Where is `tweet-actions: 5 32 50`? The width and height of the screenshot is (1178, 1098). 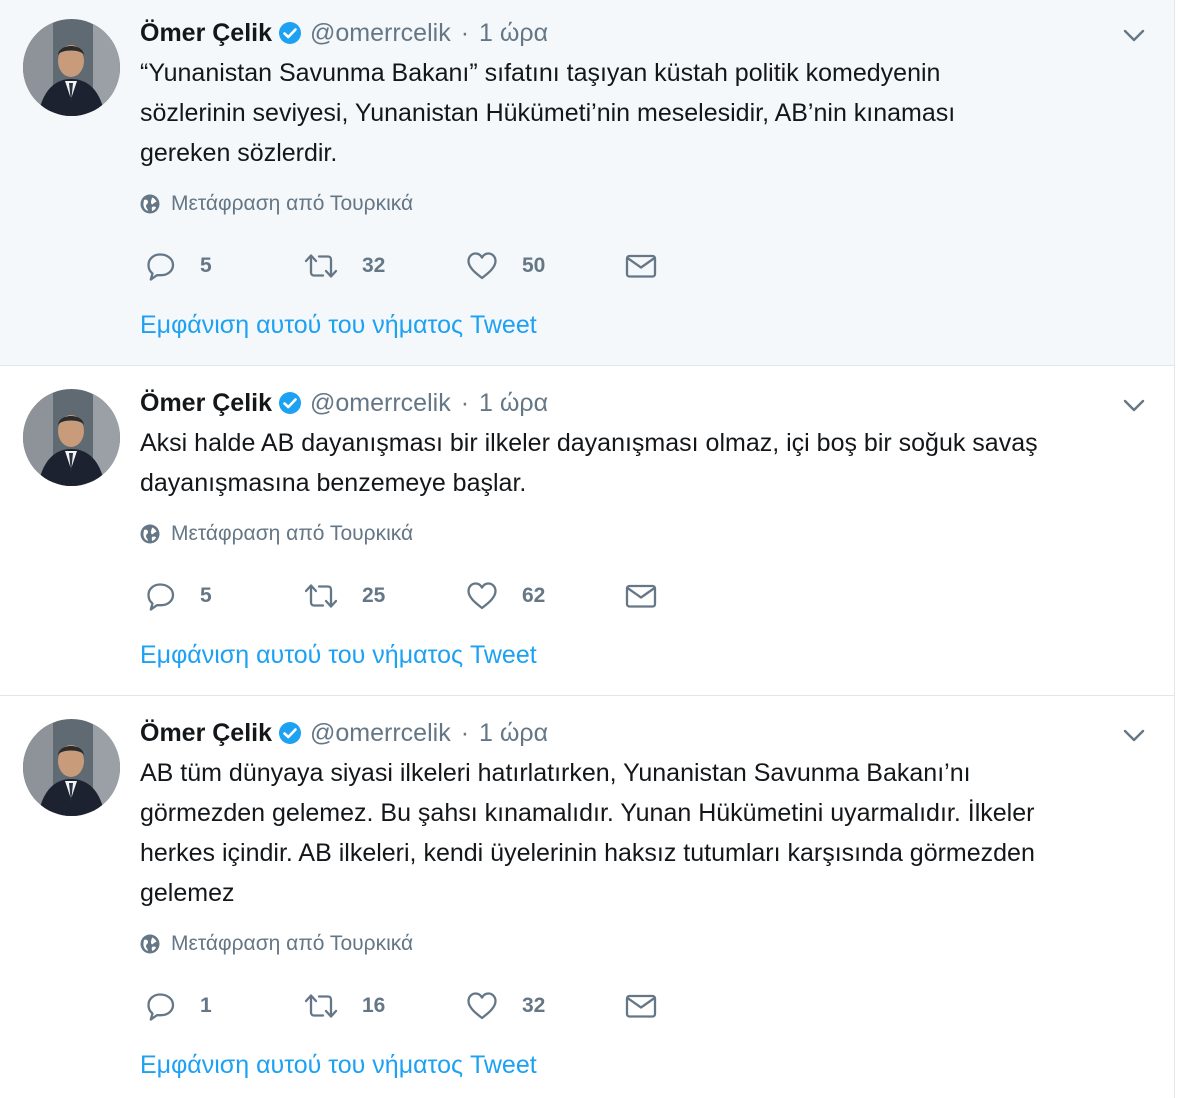 tweet-actions: 5 32 50 is located at coordinates (405, 266).